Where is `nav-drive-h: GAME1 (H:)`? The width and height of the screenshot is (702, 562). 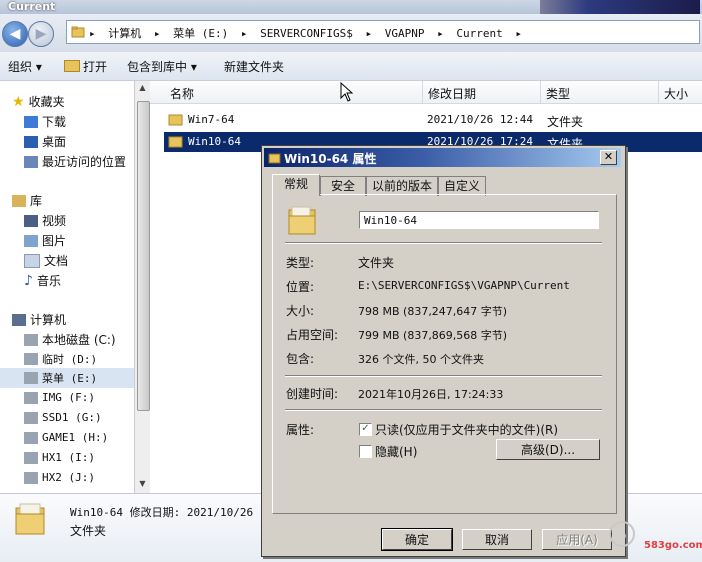
nav-drive-h: GAME1 (H:) is located at coordinates (66, 437).